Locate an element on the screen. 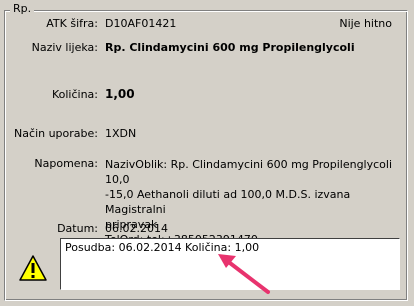 Image resolution: width=414 pixels, height=306 pixels. warning-icon is located at coordinates (33, 268).